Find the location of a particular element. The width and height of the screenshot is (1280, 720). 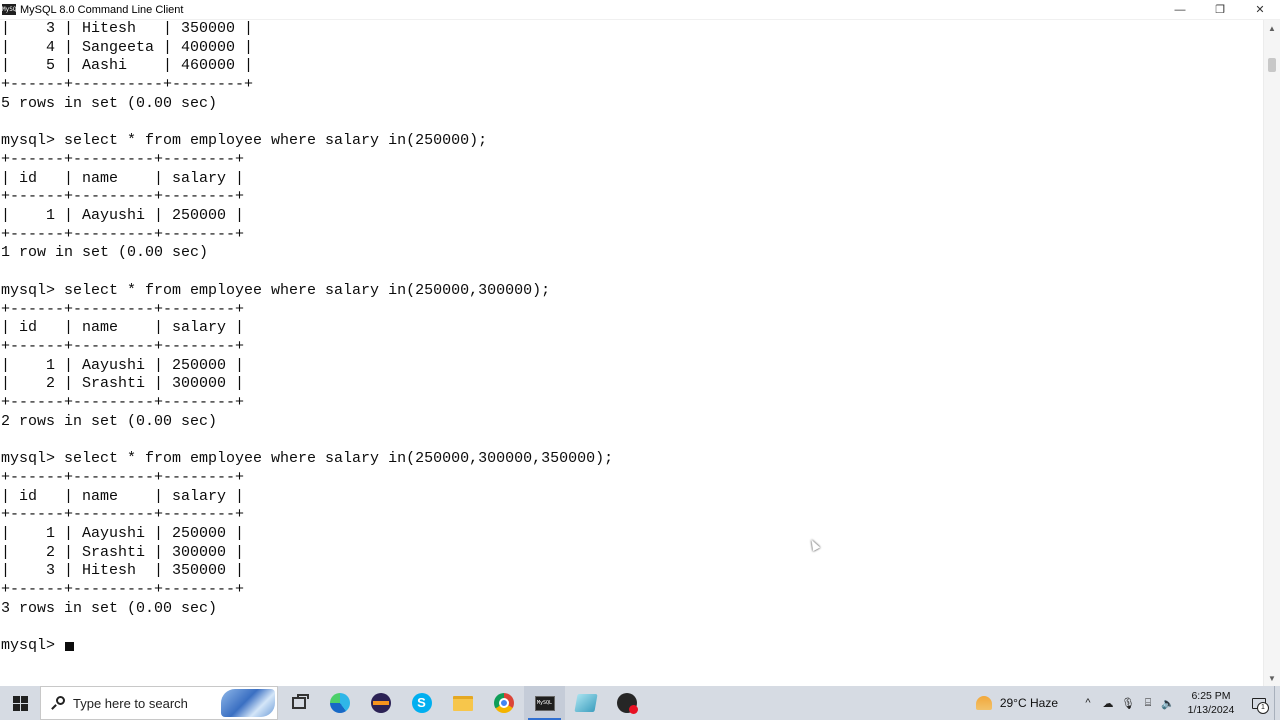

start-button is located at coordinates (20, 703).